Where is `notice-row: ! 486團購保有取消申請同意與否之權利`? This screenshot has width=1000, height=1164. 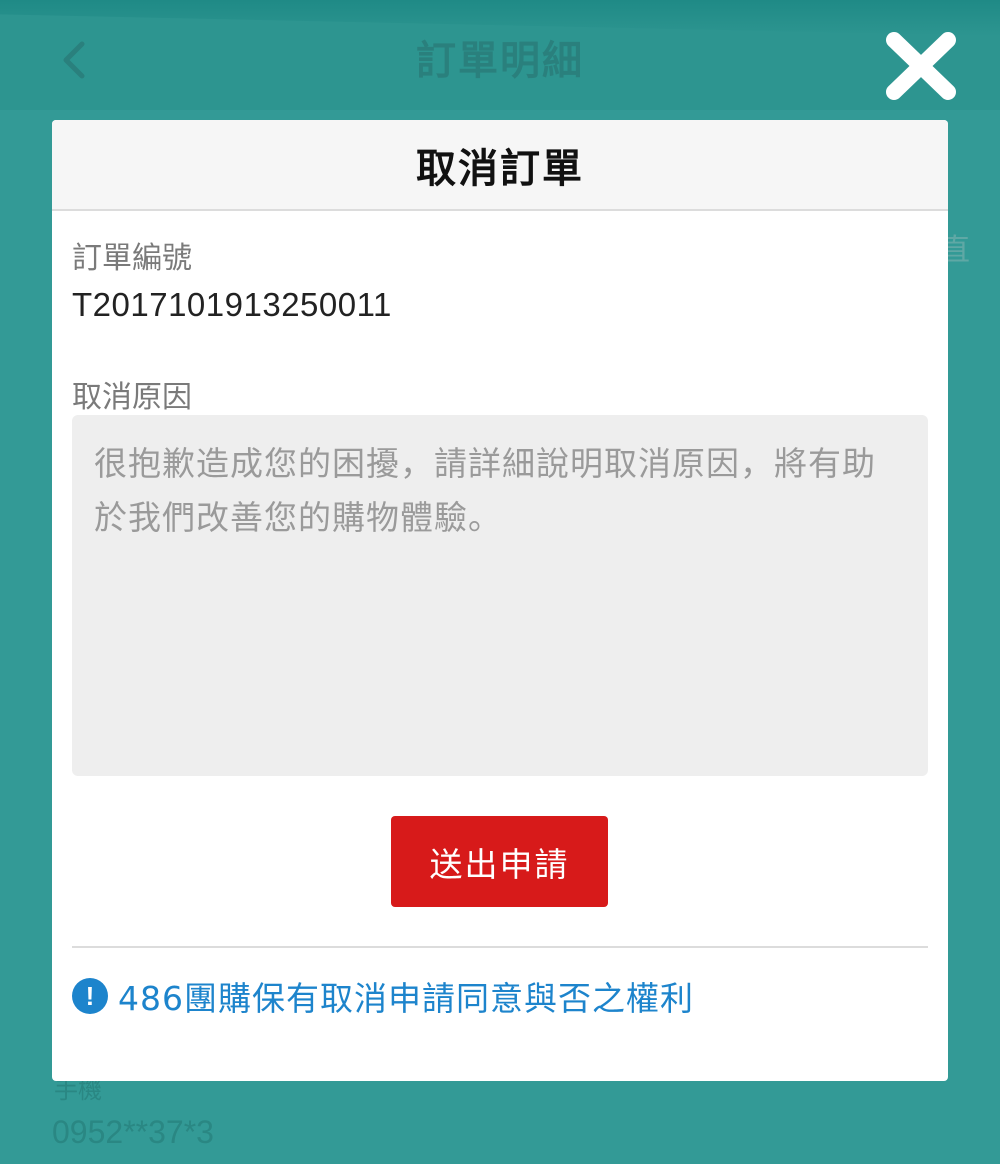
notice-row: ! 486團購保有取消申請同意與否之權利 is located at coordinates (383, 996).